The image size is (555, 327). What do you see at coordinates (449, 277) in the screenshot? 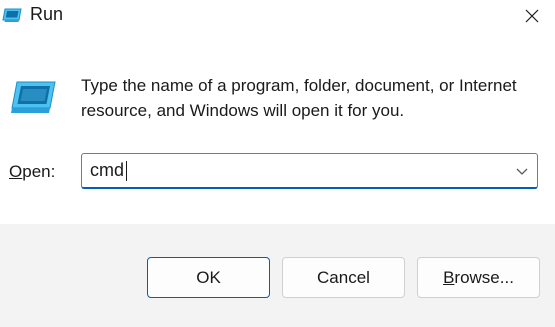
I see `browse-accelerator: B` at bounding box center [449, 277].